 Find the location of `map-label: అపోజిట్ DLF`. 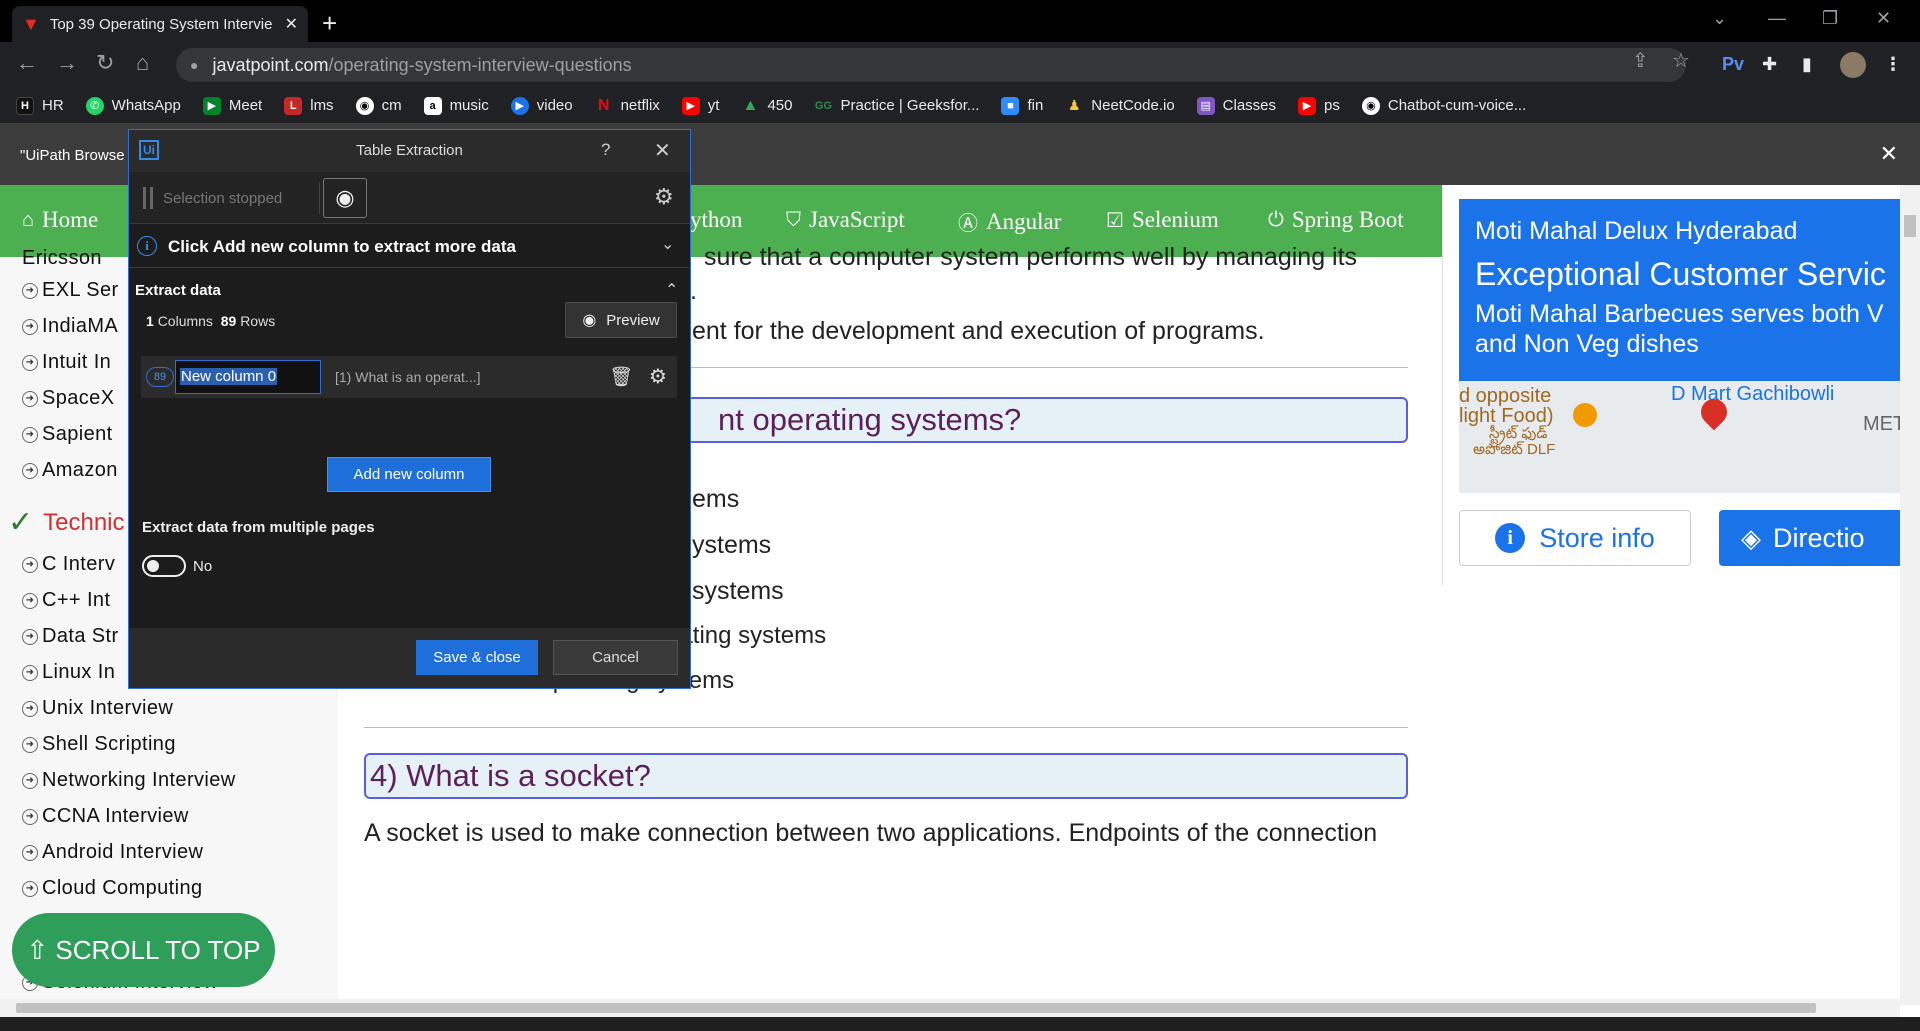

map-label: అపోజిట్ DLF is located at coordinates (1514, 449).